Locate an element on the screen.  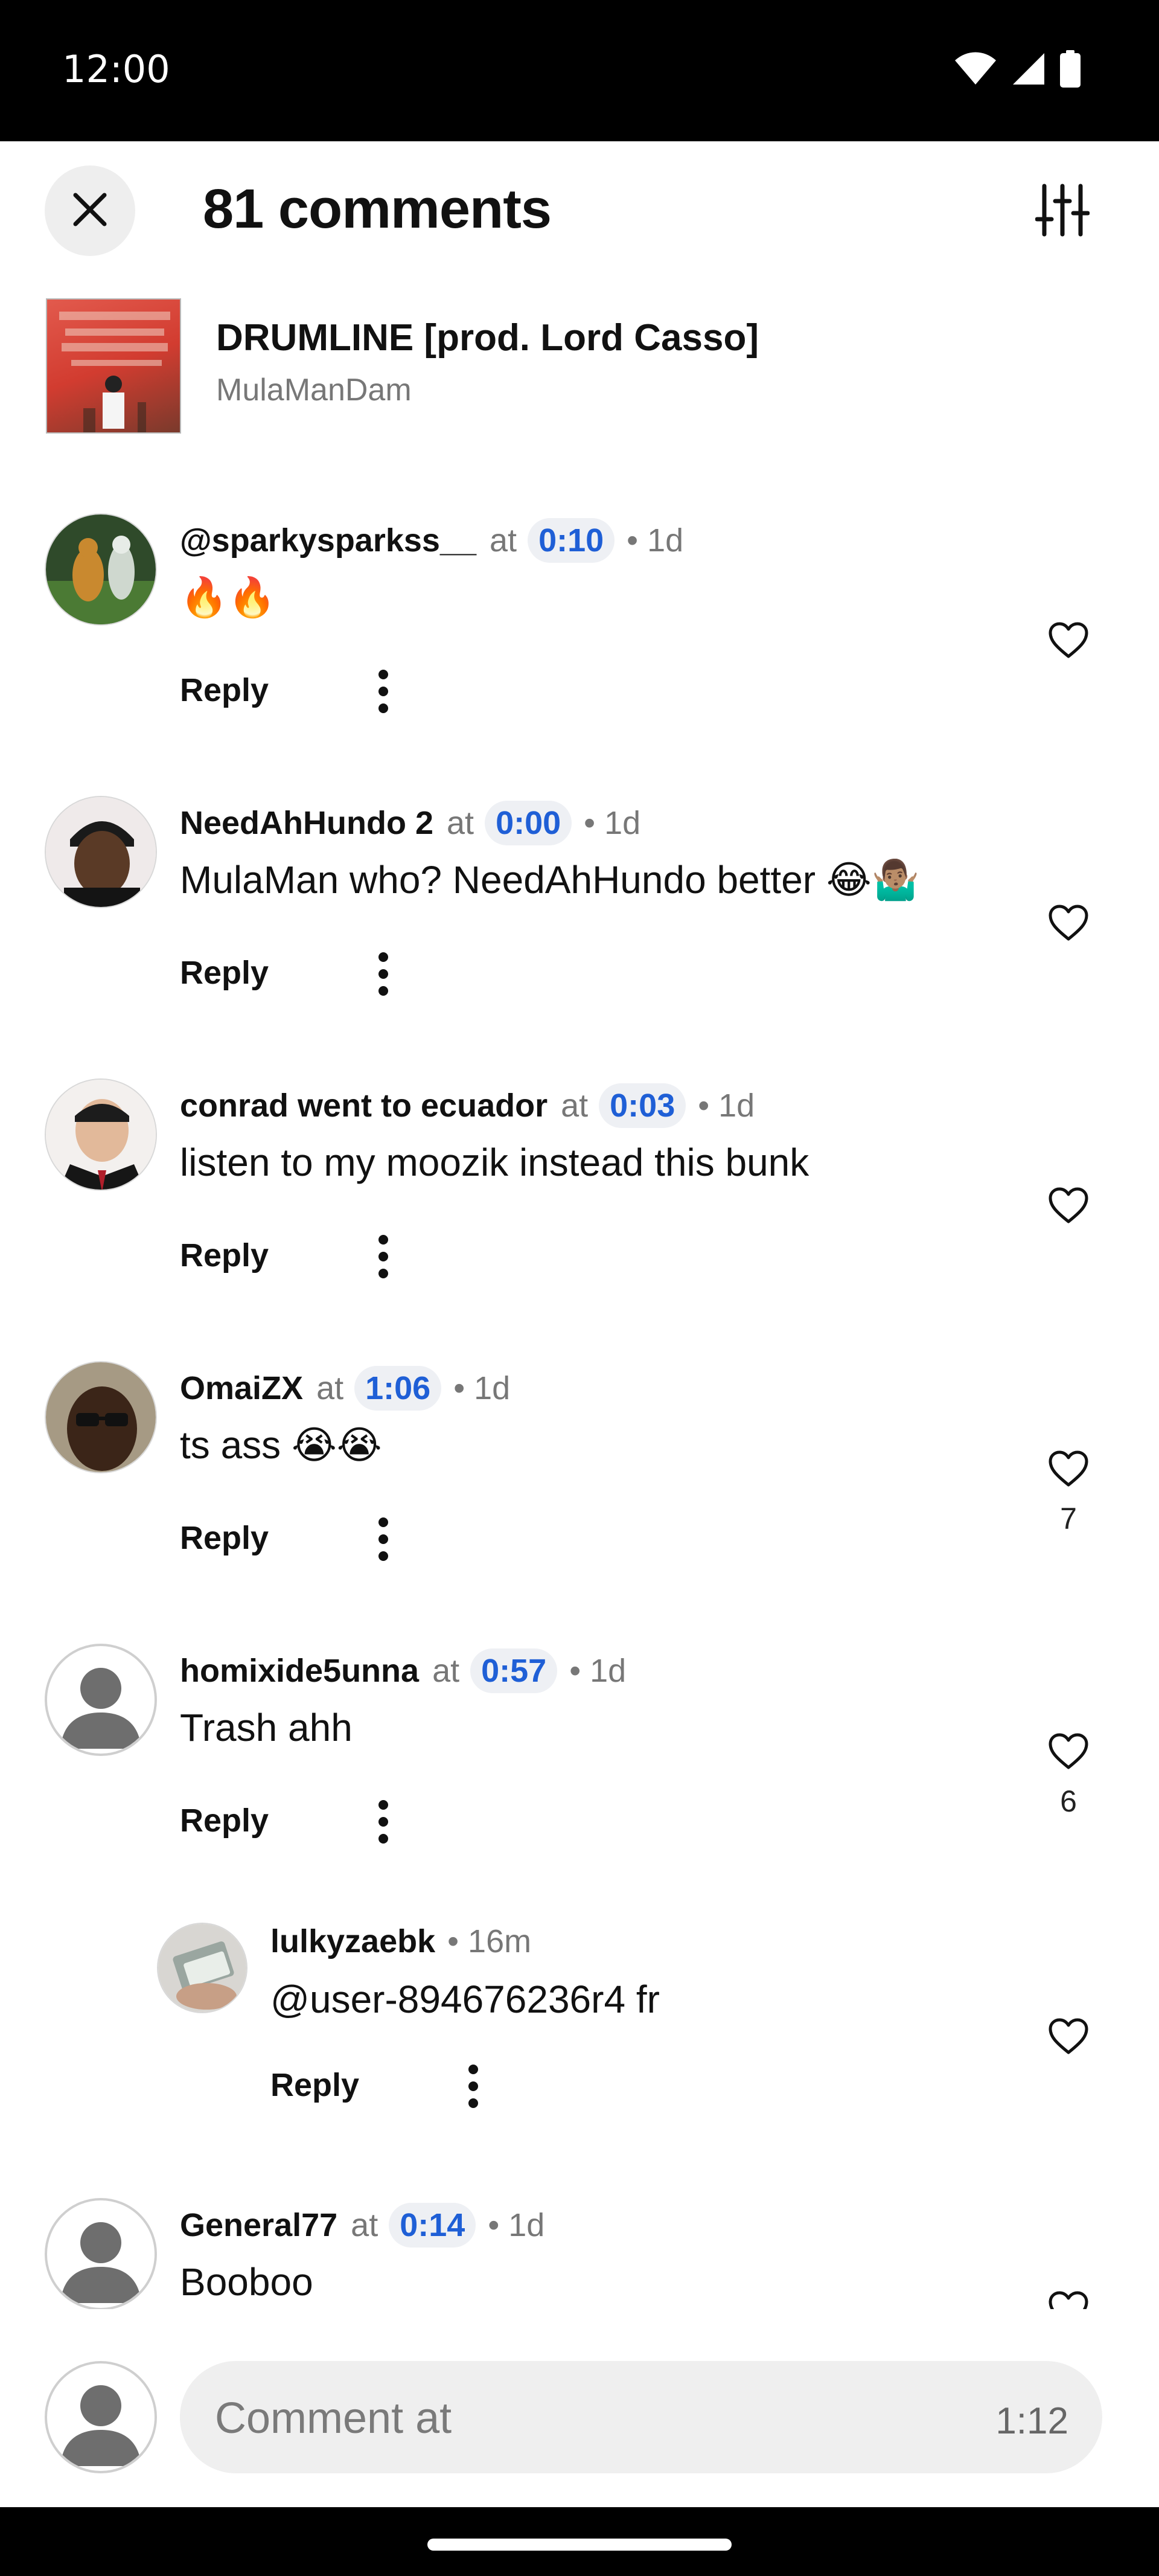
comment-text: Trash ahh is located at coordinates (266, 1727).